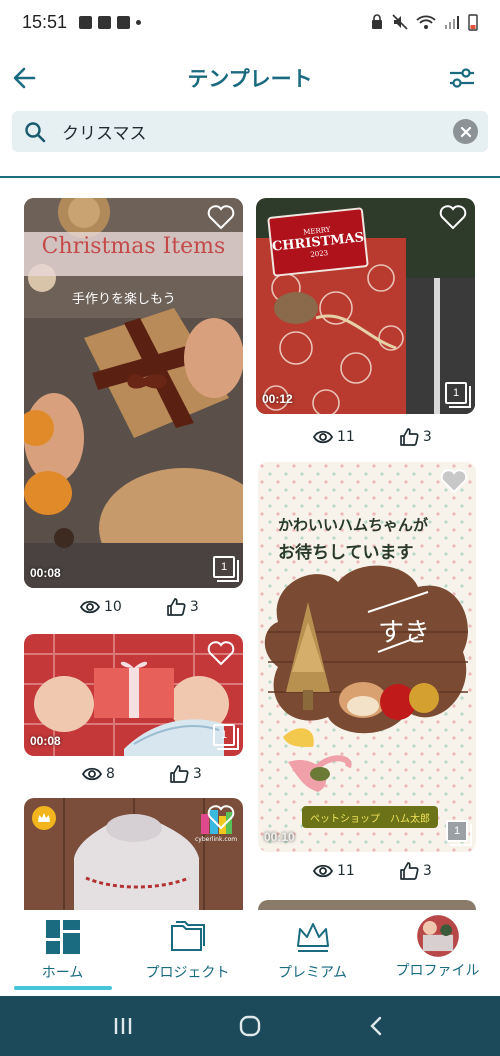 Image resolution: width=500 pixels, height=1056 pixels. I want to click on views-count: 10, so click(113, 607).